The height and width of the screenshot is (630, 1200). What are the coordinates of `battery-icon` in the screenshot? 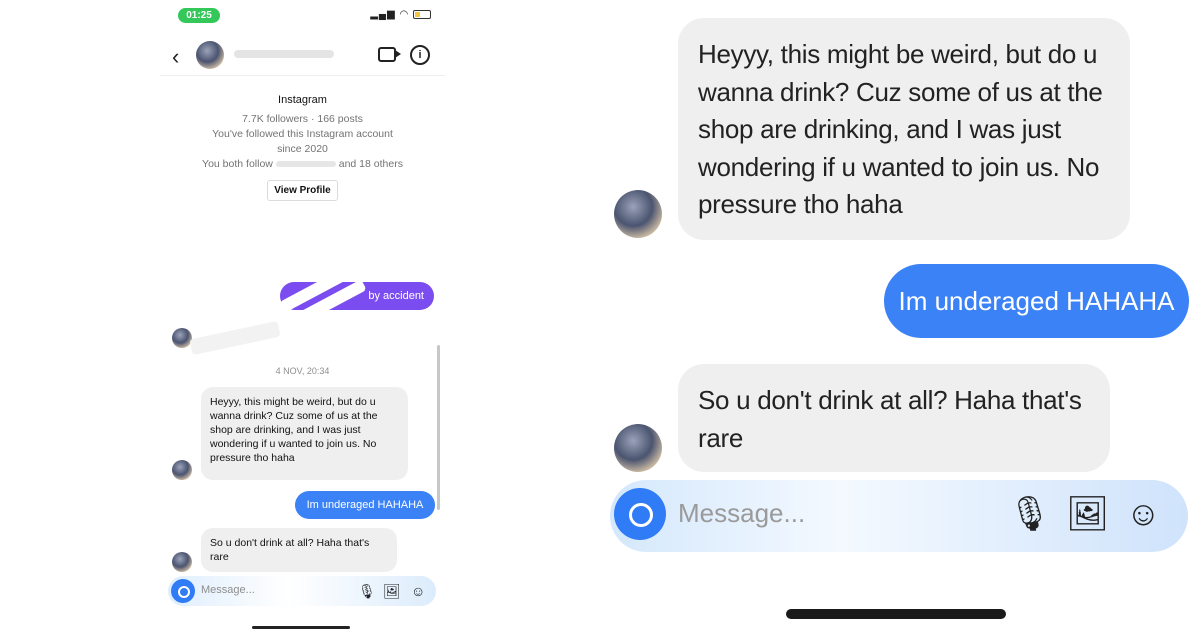 It's located at (422, 14).